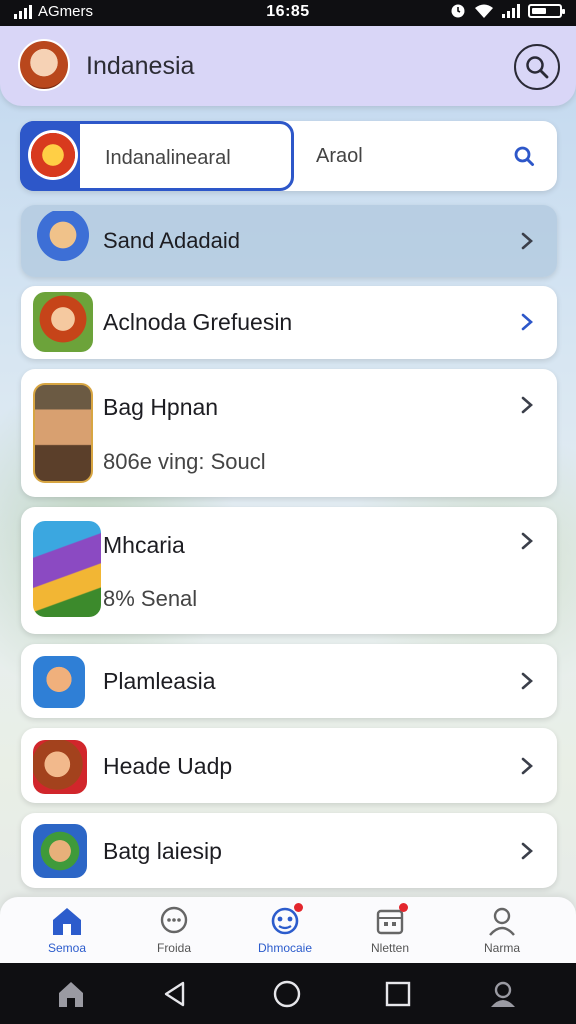 This screenshot has height=1024, width=576. Describe the element at coordinates (501, 948) in the screenshot. I see `nav-label: Narma` at that location.